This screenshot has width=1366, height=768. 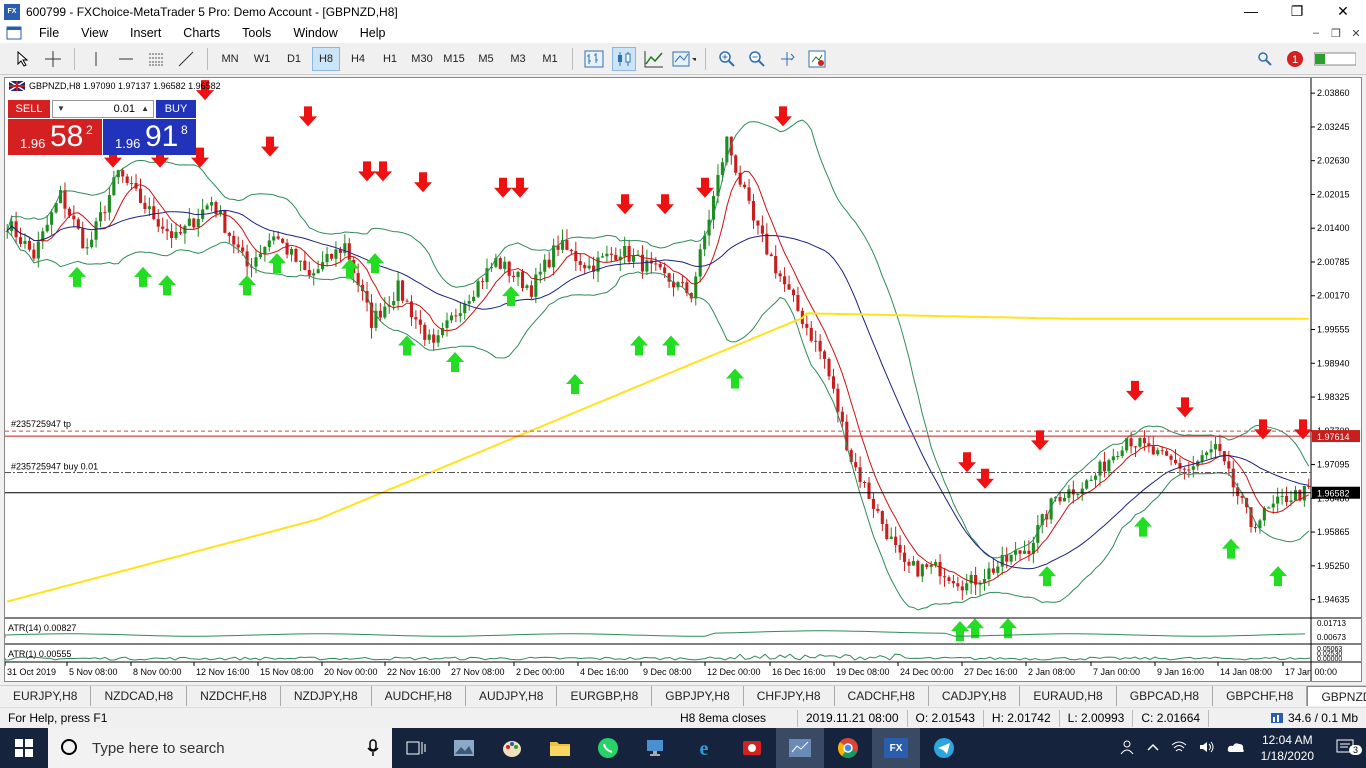 I want to click on menu-window: Window, so click(x=315, y=33).